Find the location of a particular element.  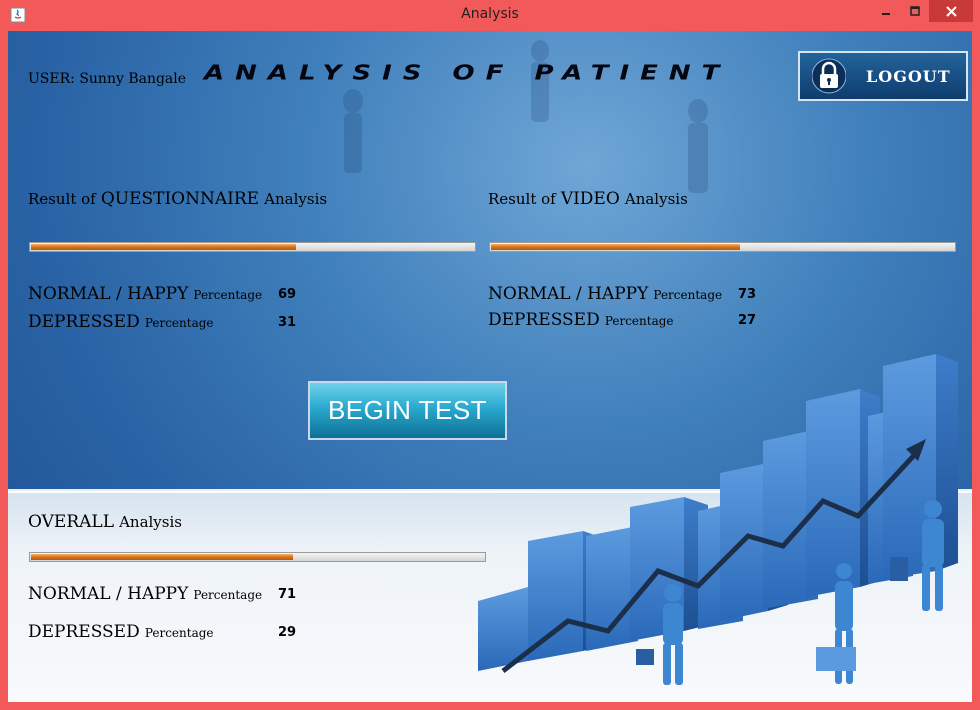

overall-progress-fill is located at coordinates (162, 557).